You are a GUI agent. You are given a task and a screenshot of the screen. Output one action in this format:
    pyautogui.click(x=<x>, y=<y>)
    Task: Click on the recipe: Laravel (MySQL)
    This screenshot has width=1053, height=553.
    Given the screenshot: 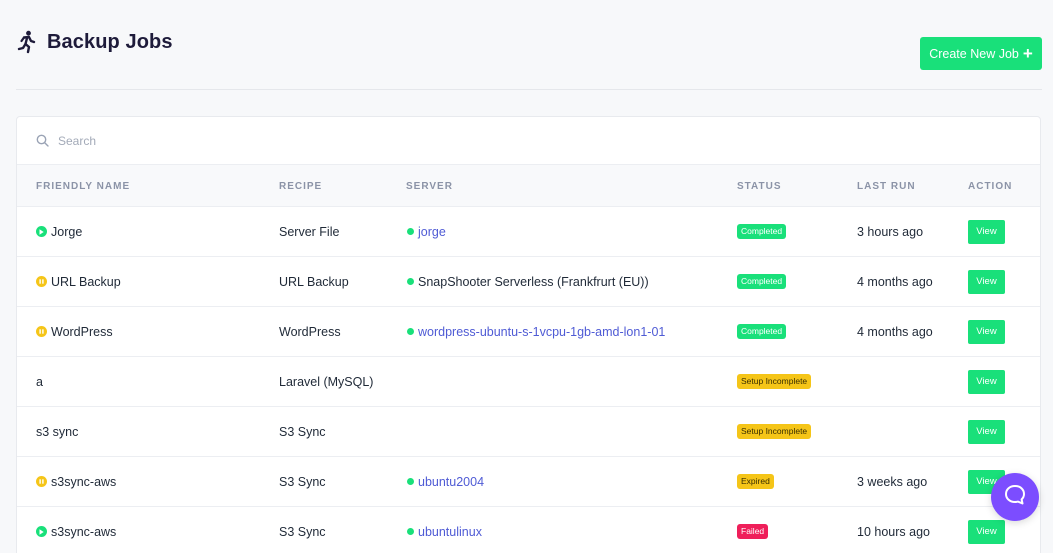 What is the action you would take?
    pyautogui.click(x=326, y=381)
    